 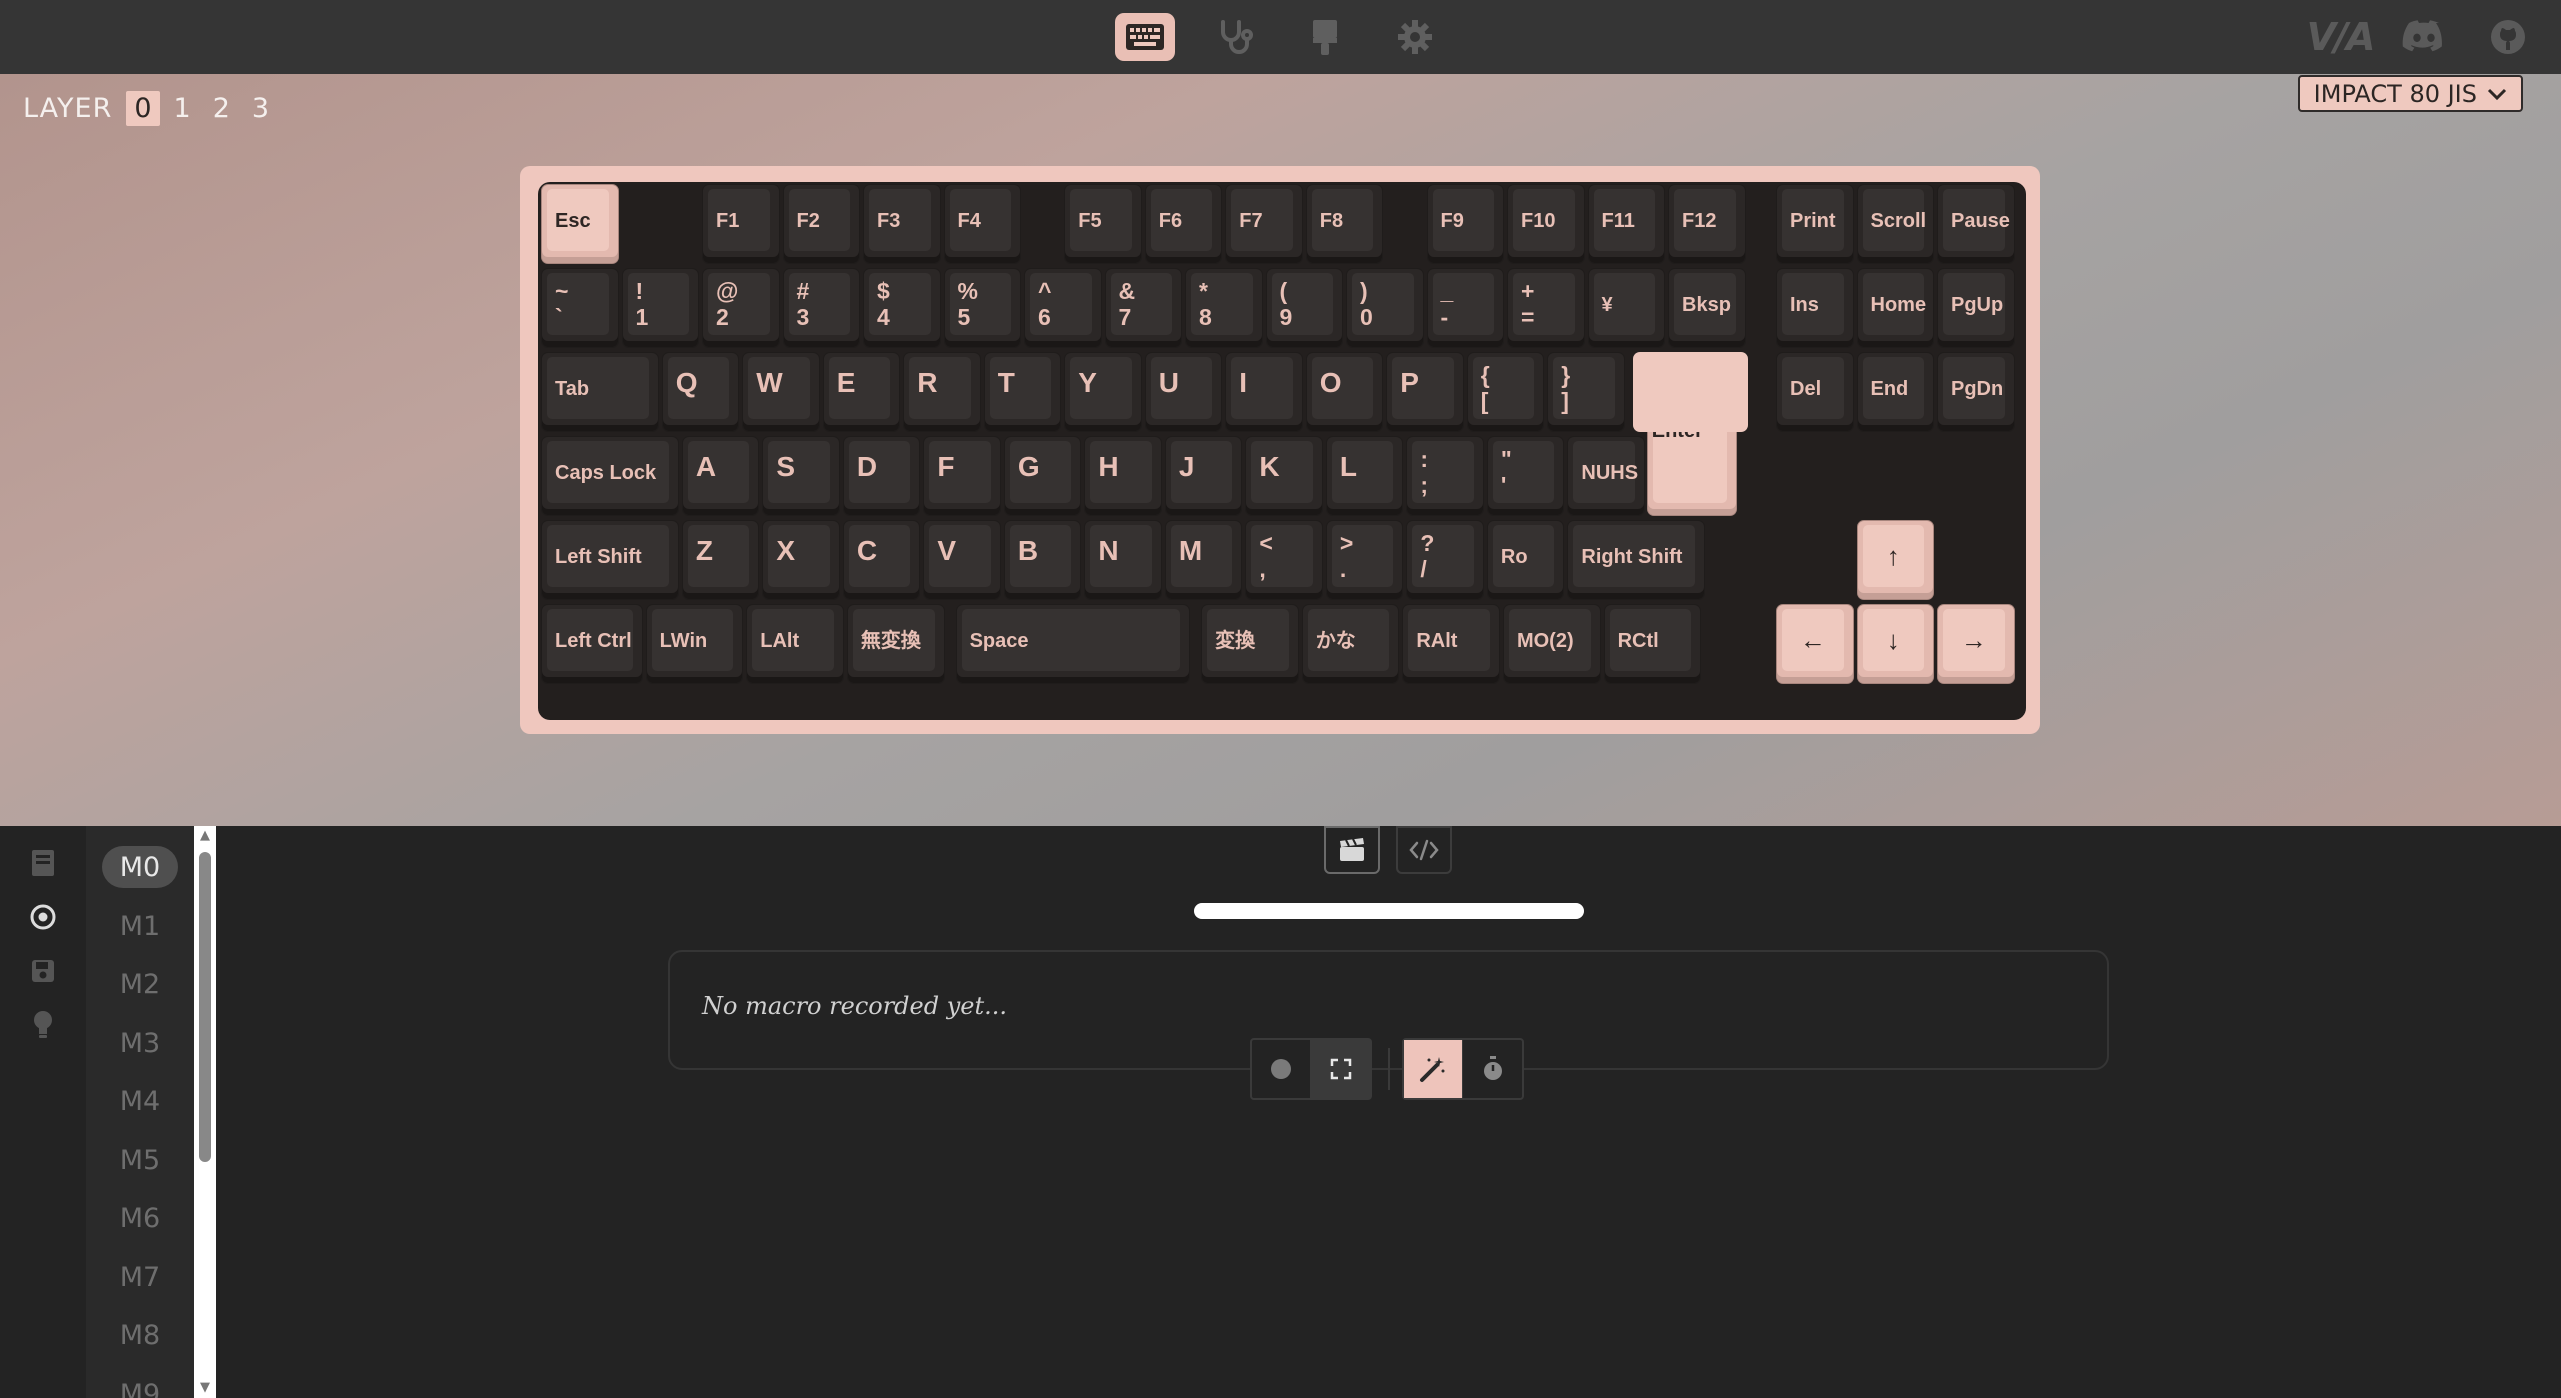 What do you see at coordinates (1465, 308) in the screenshot?
I see `key-minus: _ -` at bounding box center [1465, 308].